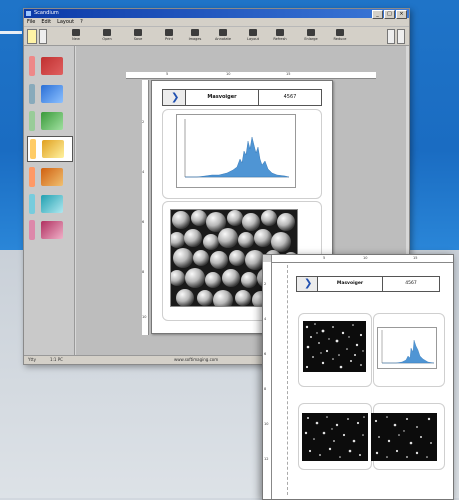 This screenshot has height=500, width=459. Describe the element at coordinates (401, 14) in the screenshot. I see `close-button: ×` at that location.